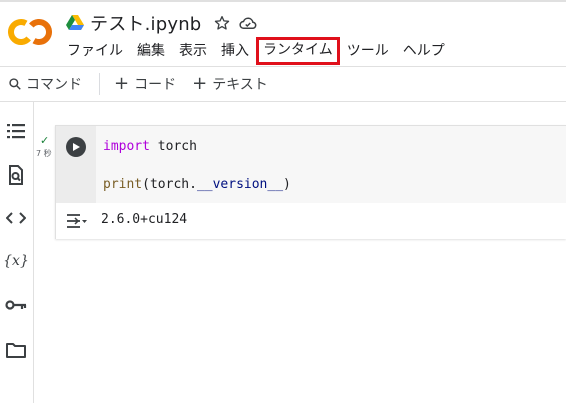 Image resolution: width=566 pixels, height=403 pixels. What do you see at coordinates (298, 50) in the screenshot?
I see `menu-runtime: ランタイム` at bounding box center [298, 50].